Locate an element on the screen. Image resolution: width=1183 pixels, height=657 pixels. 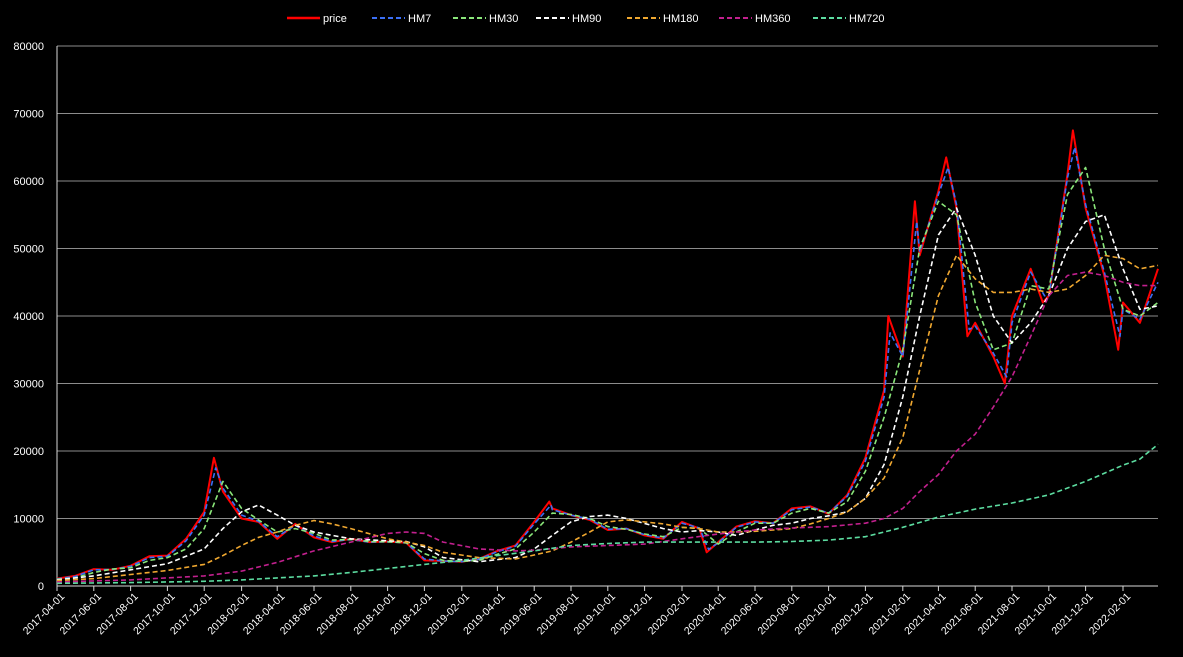
y-tick-label: 60000 is located at coordinates (28, 182).